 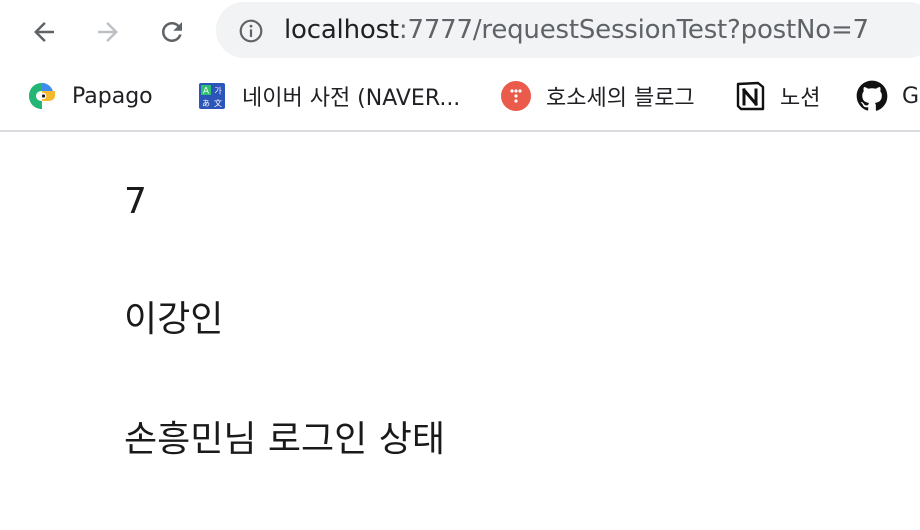 I want to click on bookmark-github: G, so click(x=887, y=96).